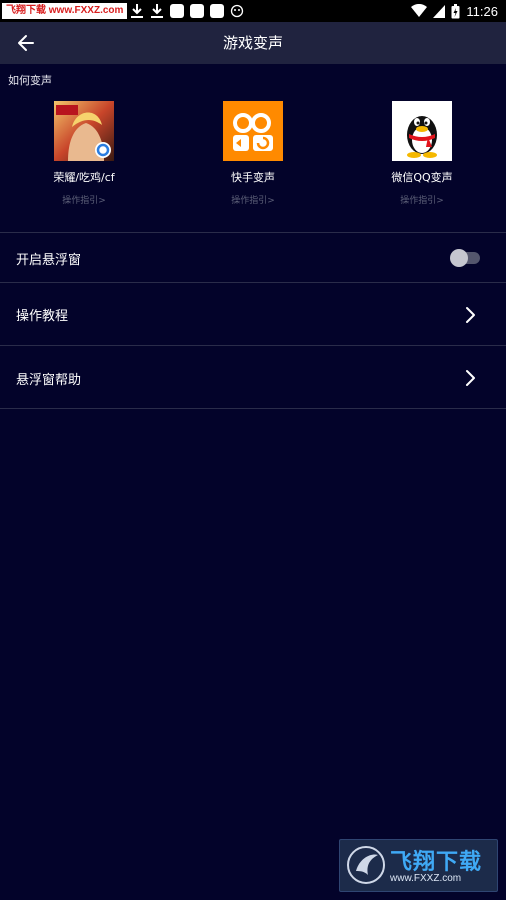 This screenshot has width=506, height=900. I want to click on floating-window-help-row: 悬浮窗帮助, so click(253, 377).